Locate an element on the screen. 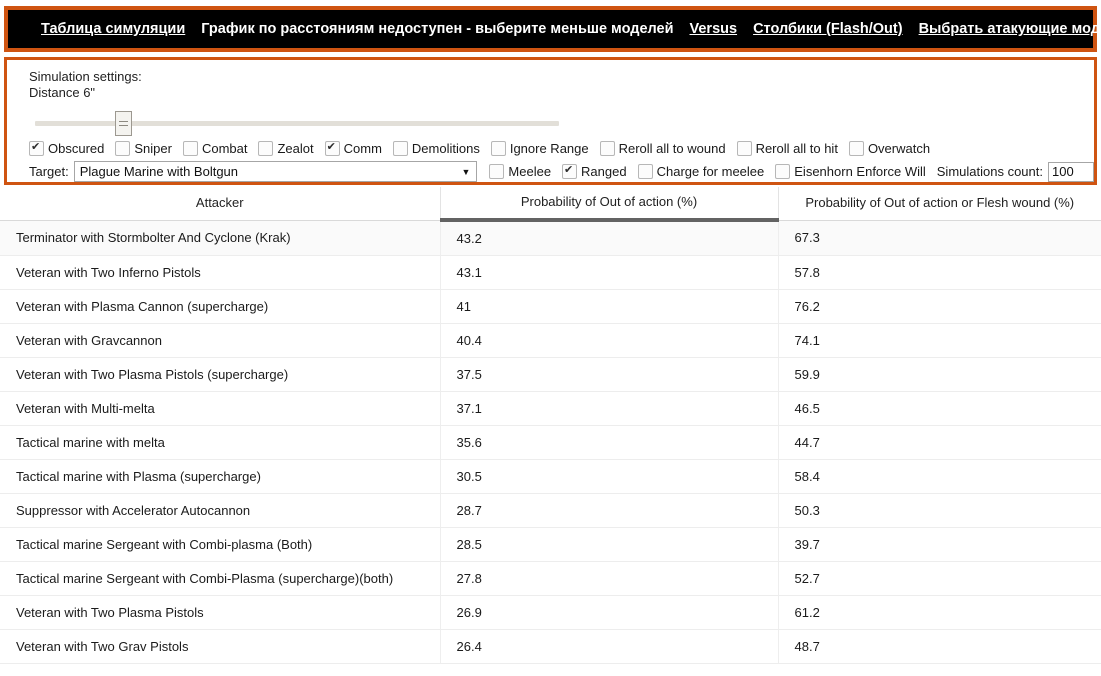 The image size is (1101, 676). distance-slider-thumb is located at coordinates (123, 123).